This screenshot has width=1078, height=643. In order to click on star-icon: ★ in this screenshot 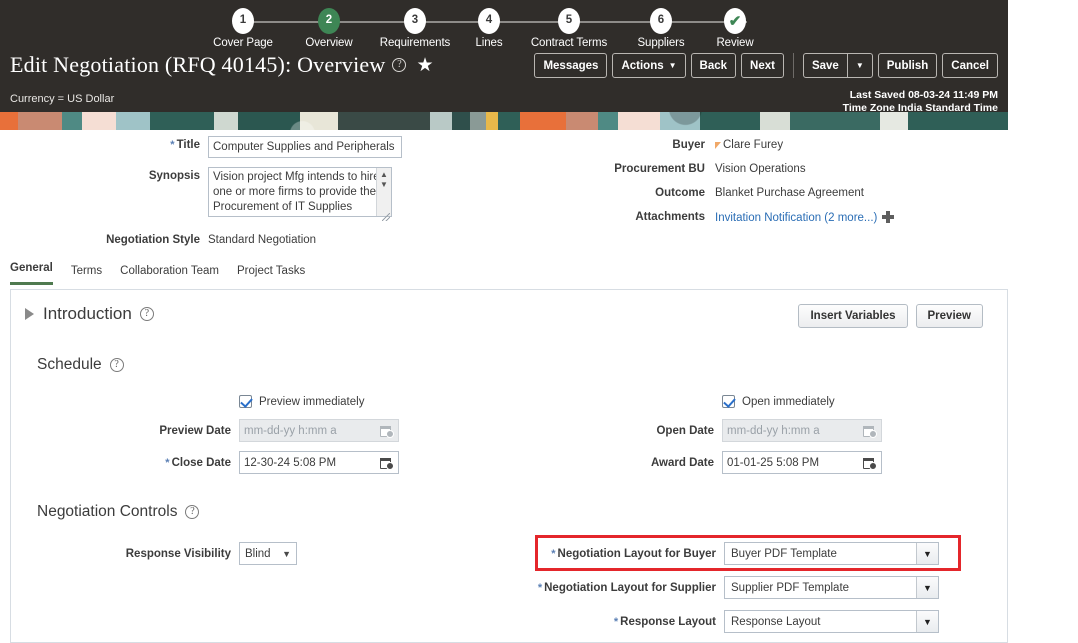, I will do `click(424, 65)`.